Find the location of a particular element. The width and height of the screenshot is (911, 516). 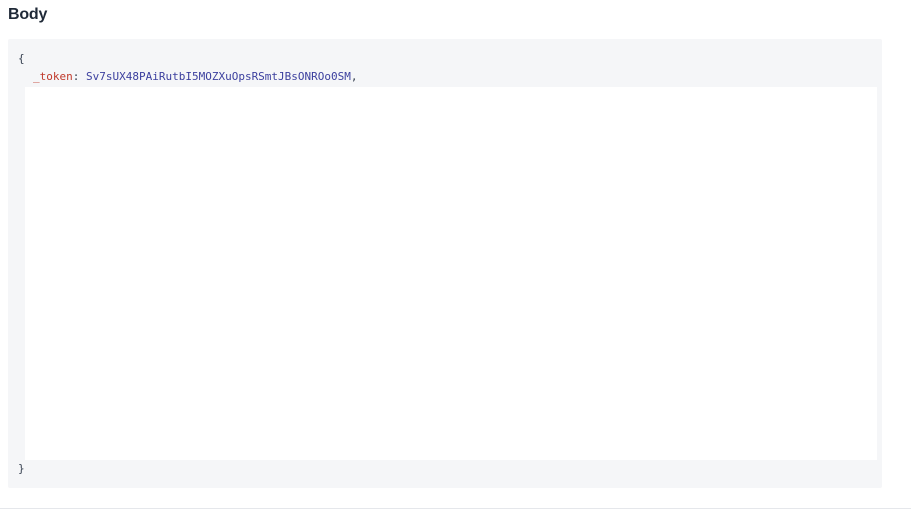

json-open-brace: { is located at coordinates (21, 58).